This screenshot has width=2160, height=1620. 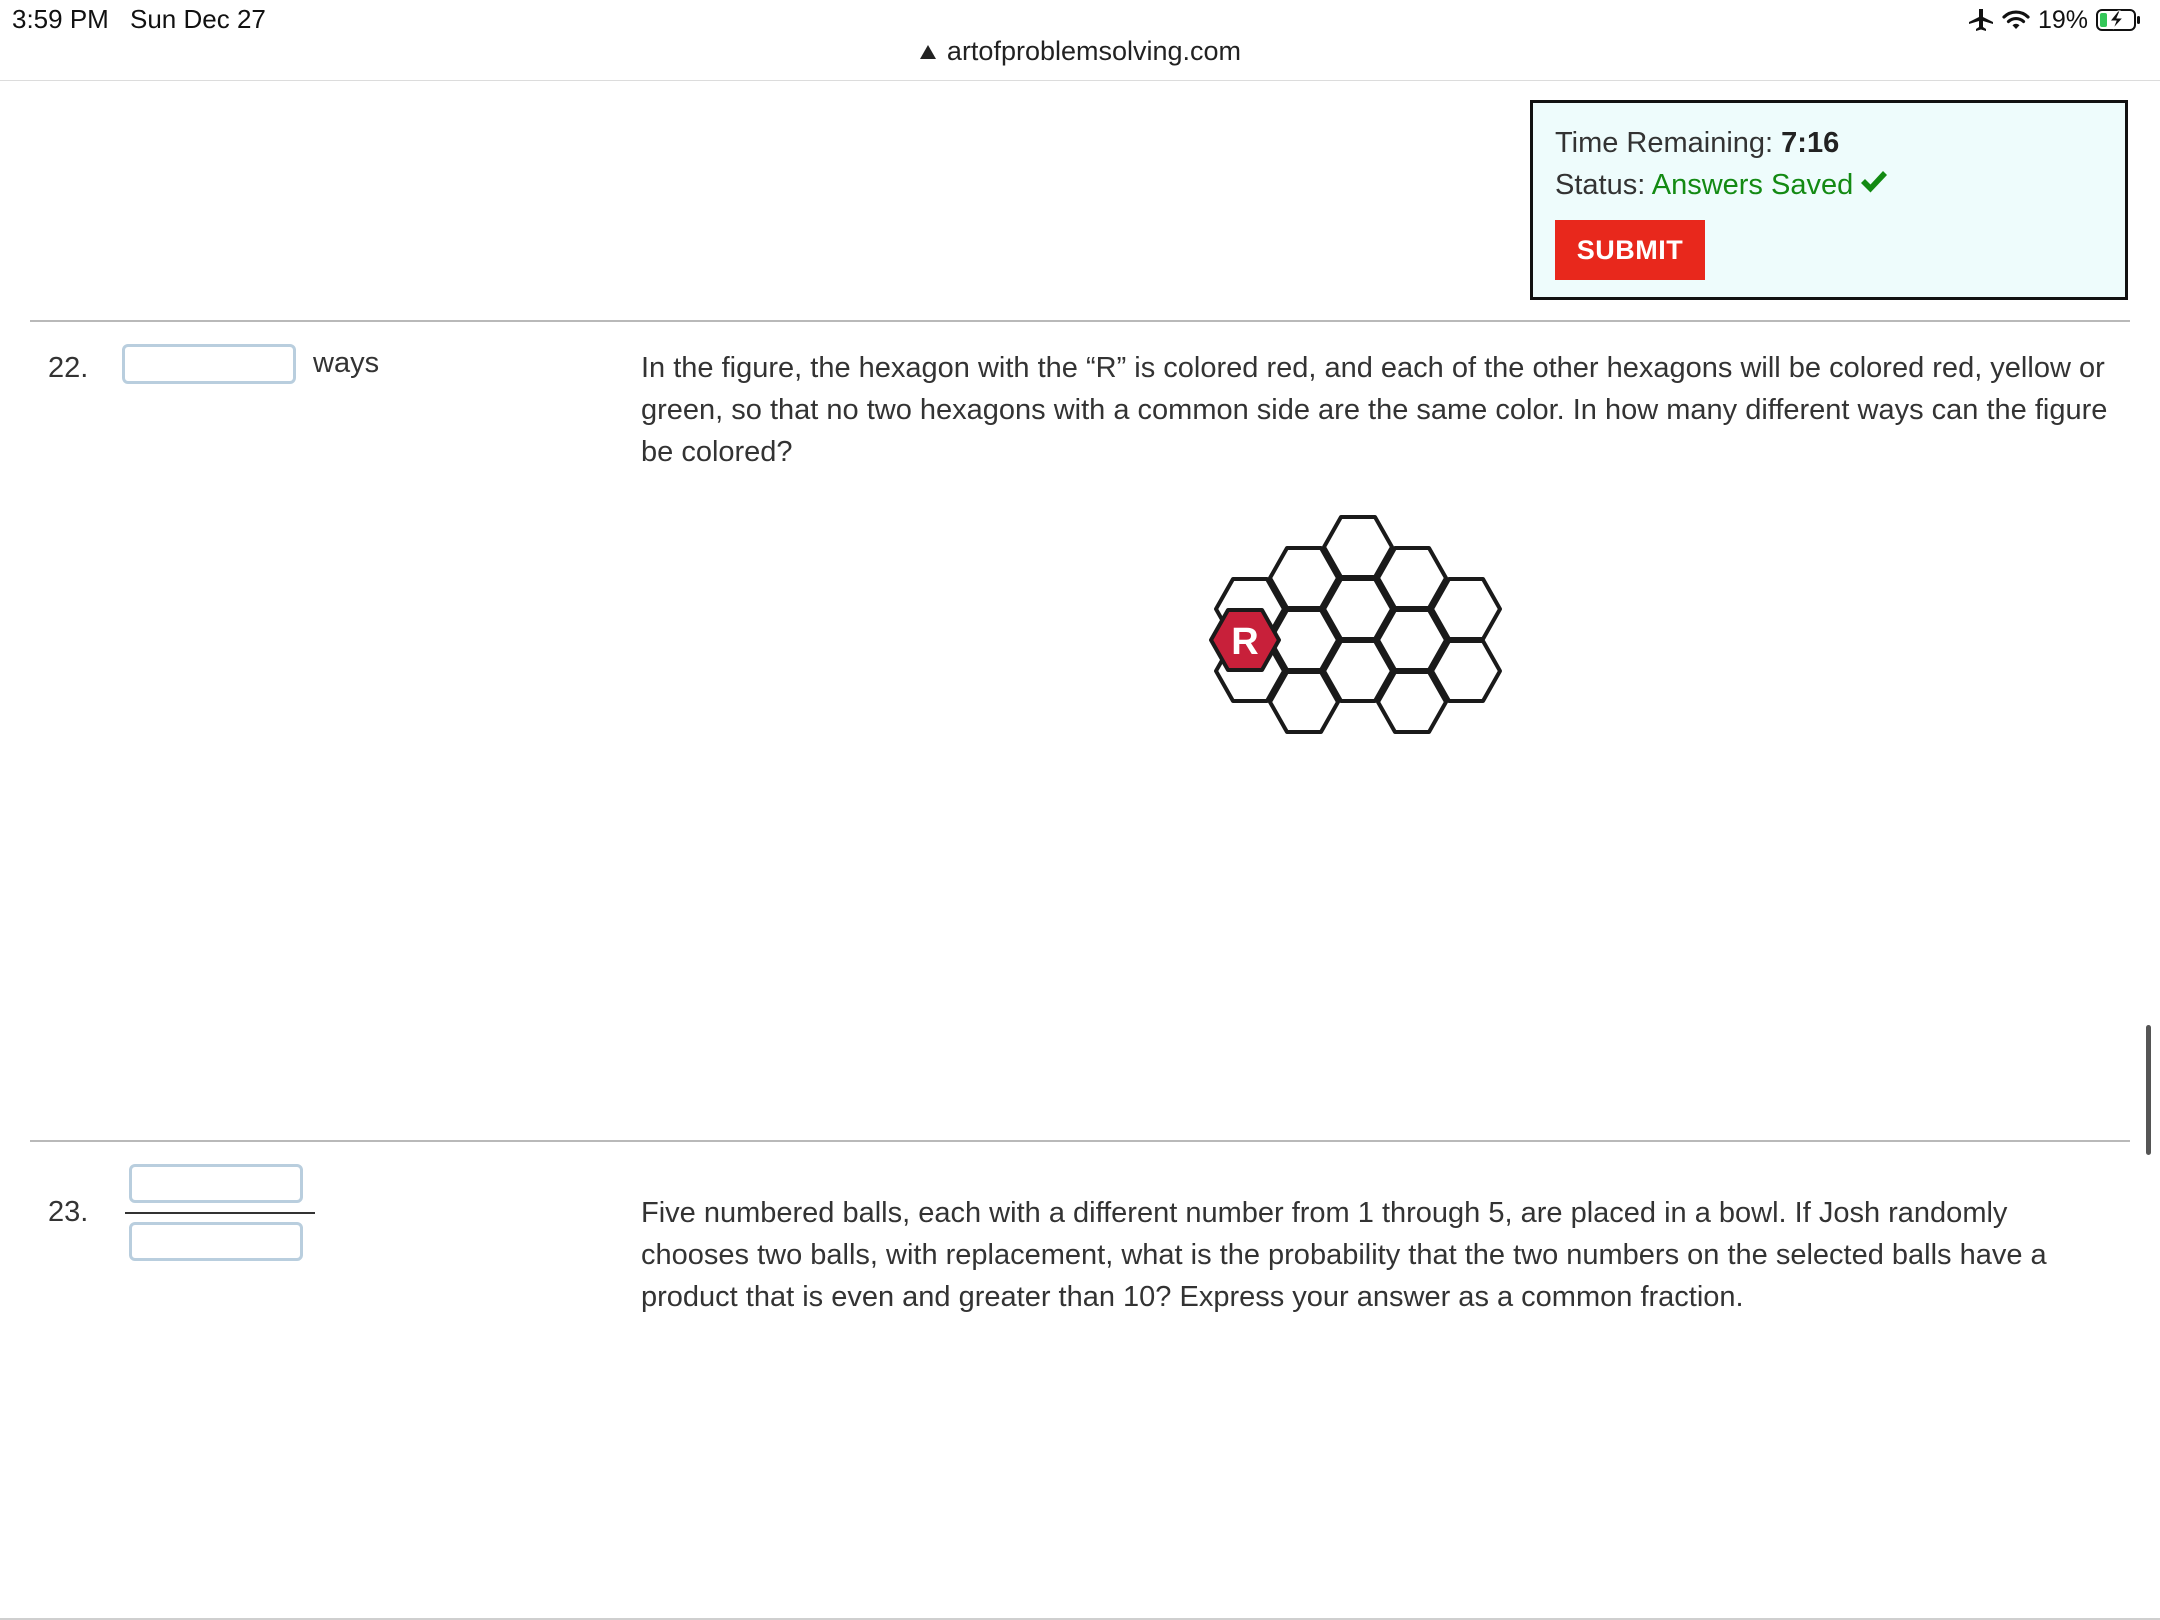 I want to click on status-indicators: 19%, so click(x=2055, y=20).